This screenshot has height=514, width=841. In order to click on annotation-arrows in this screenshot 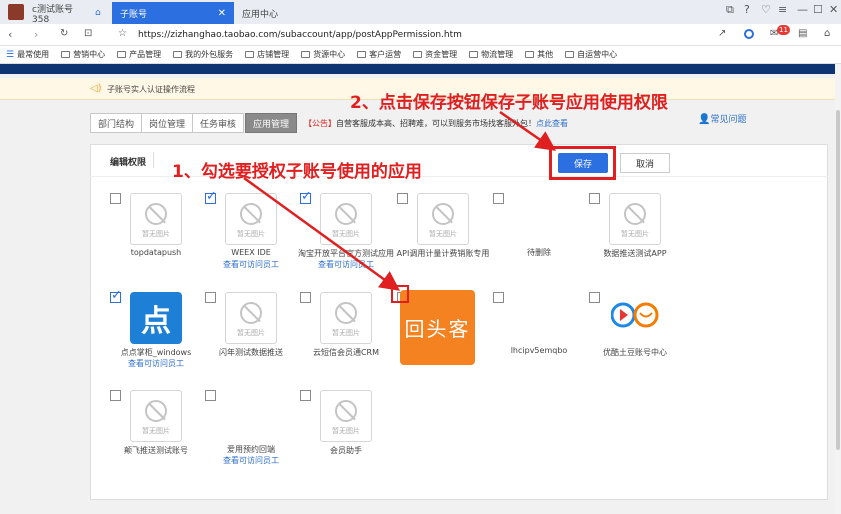, I will do `click(400, 206)`.